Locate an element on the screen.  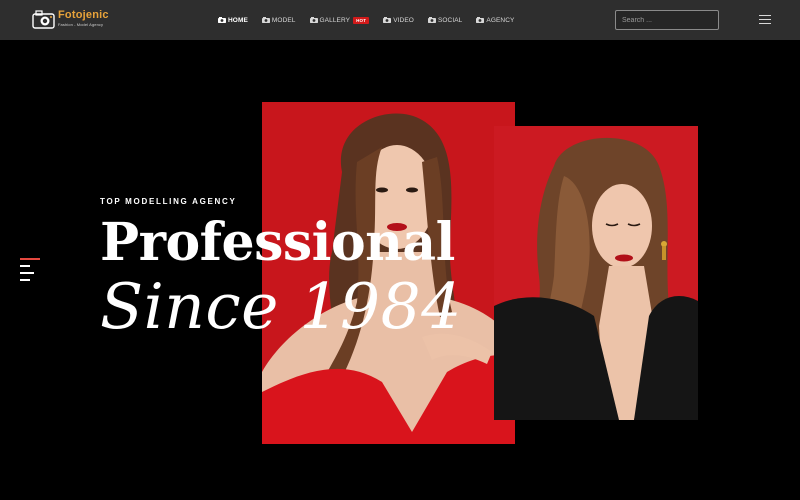
nav-item-home: HOME is located at coordinates (233, 20).